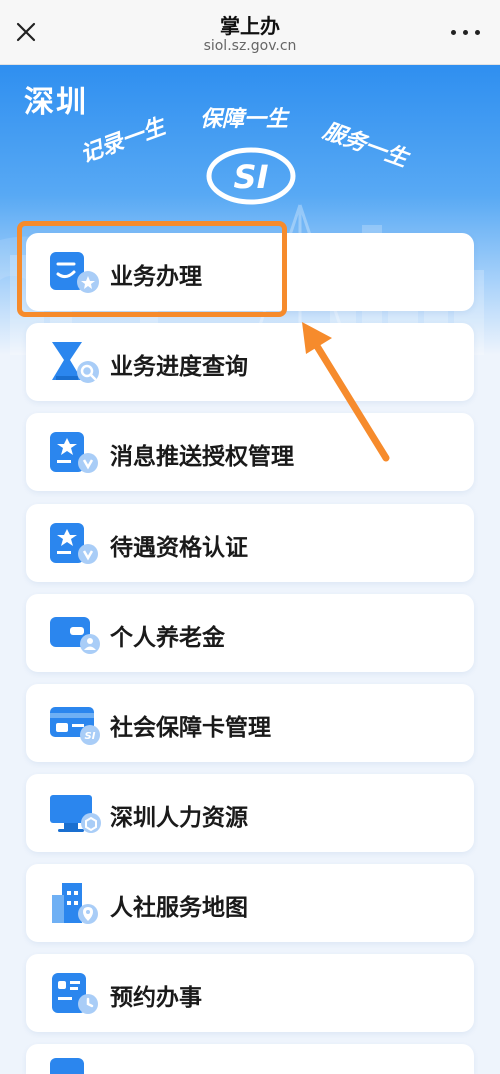 The image size is (500, 1074). Describe the element at coordinates (74, 272) in the screenshot. I see `business-handling-icon` at that location.